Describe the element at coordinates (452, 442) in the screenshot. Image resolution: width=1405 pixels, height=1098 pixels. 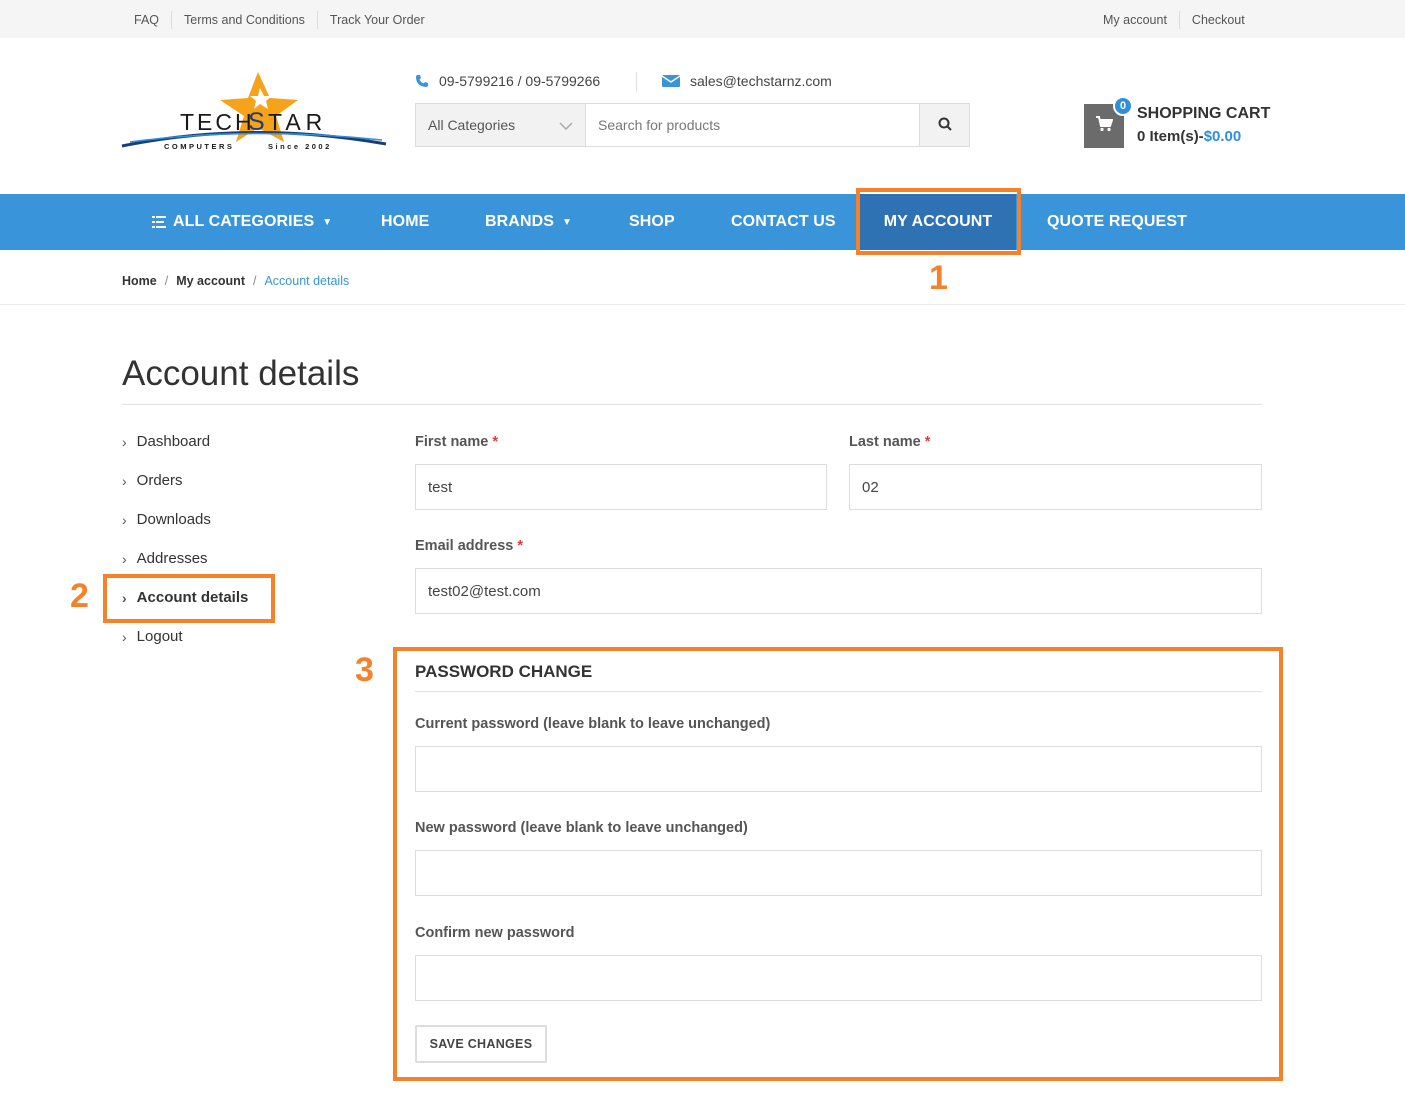
I see `first-name-label-text: First name` at that location.